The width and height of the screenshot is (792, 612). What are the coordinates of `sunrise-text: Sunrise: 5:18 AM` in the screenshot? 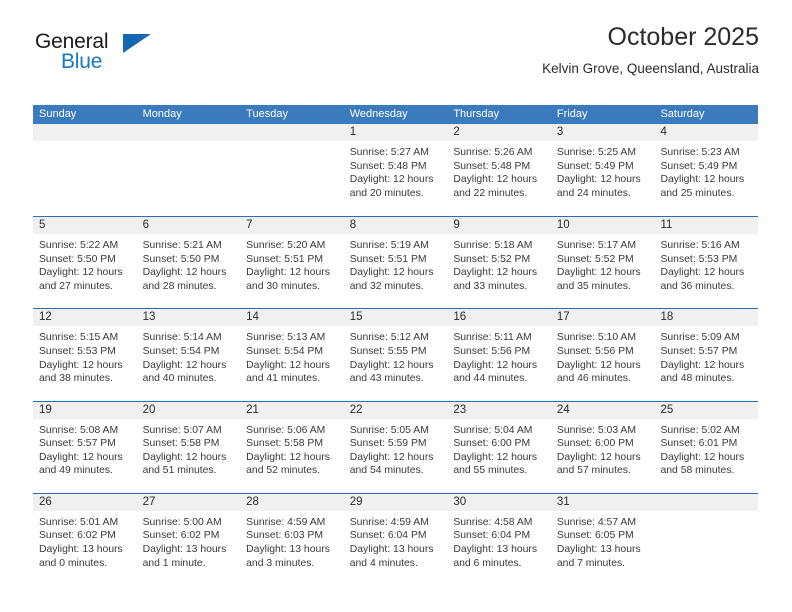 It's located at (493, 246).